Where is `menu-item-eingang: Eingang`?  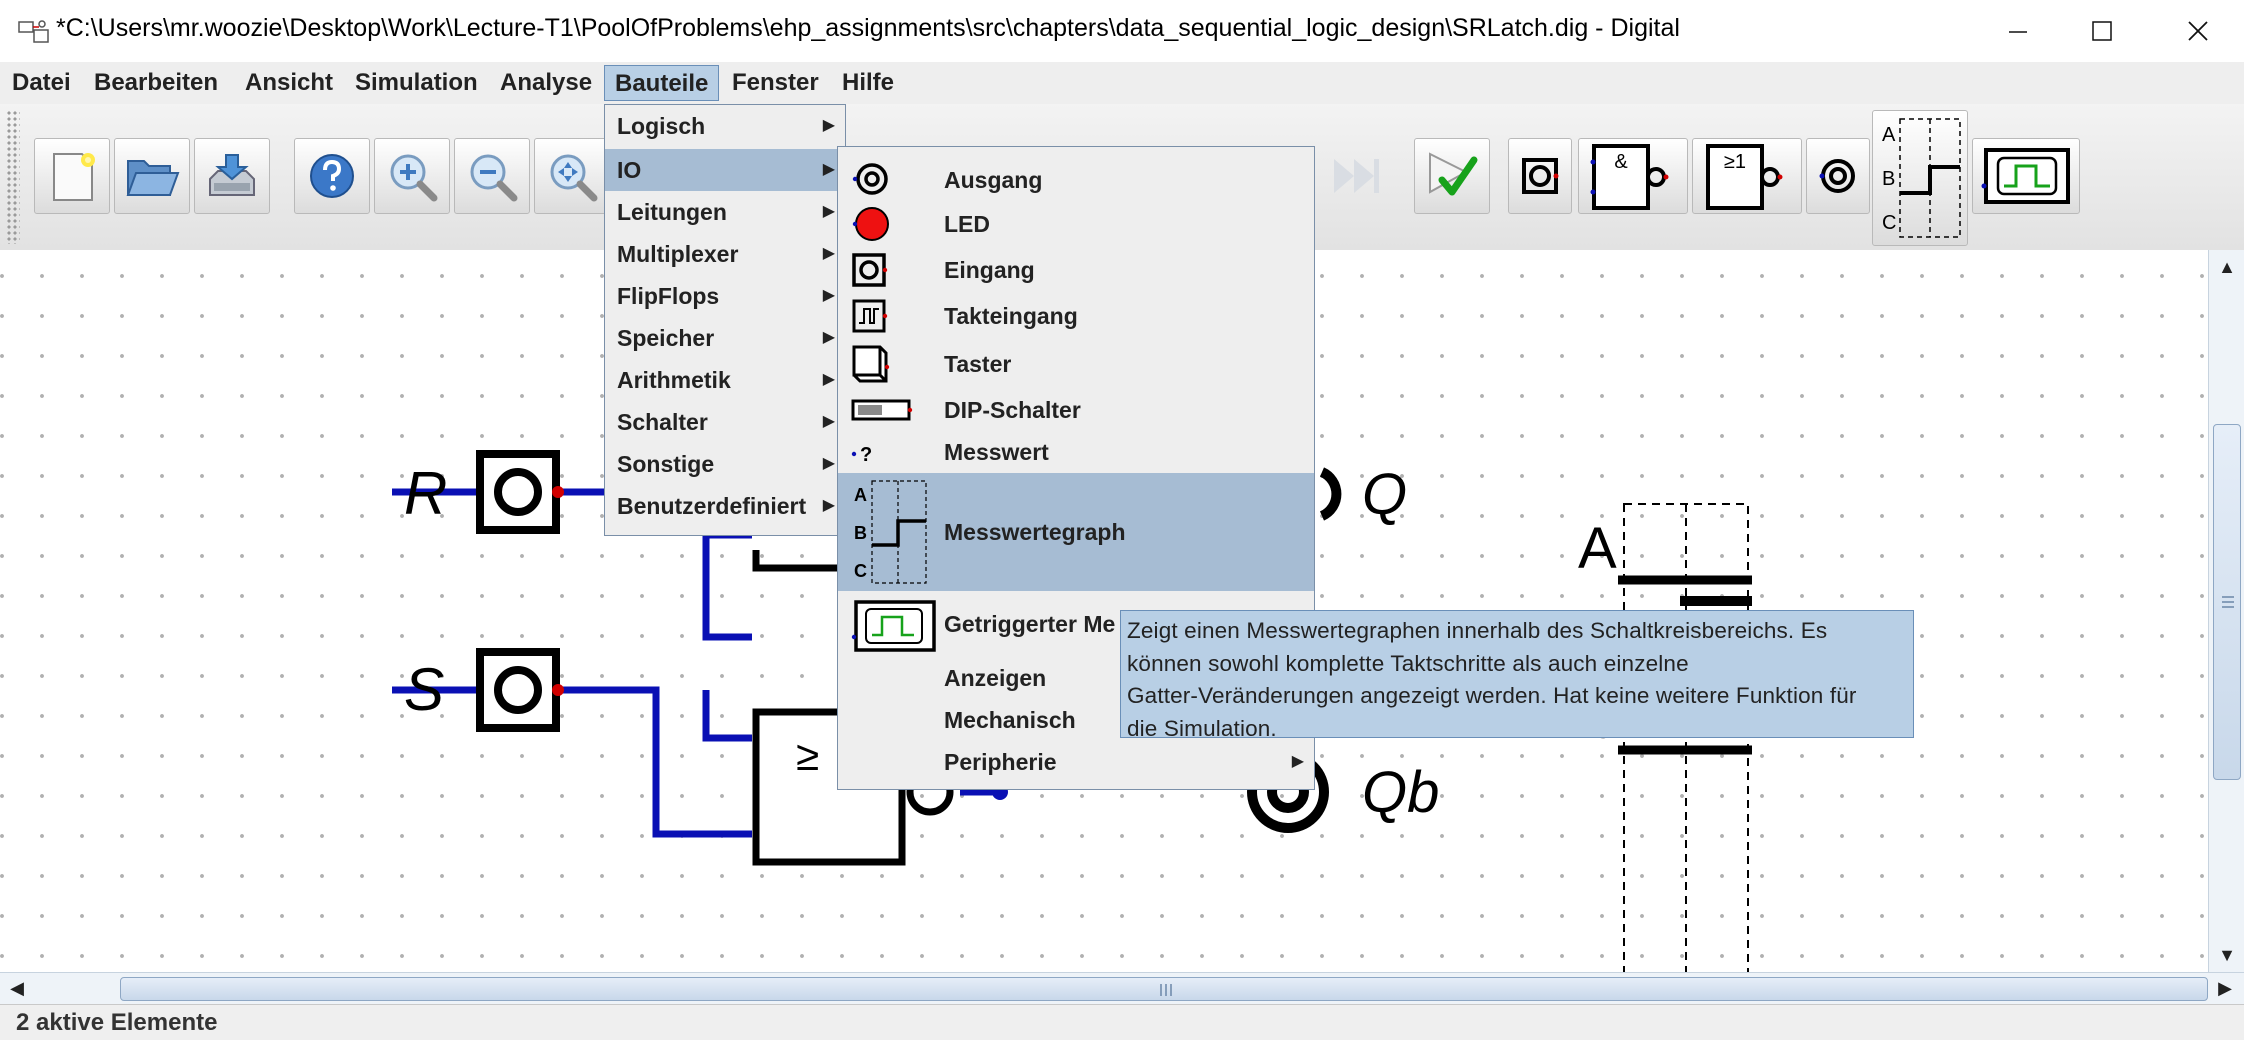
menu-item-eingang: Eingang is located at coordinates (1076, 270).